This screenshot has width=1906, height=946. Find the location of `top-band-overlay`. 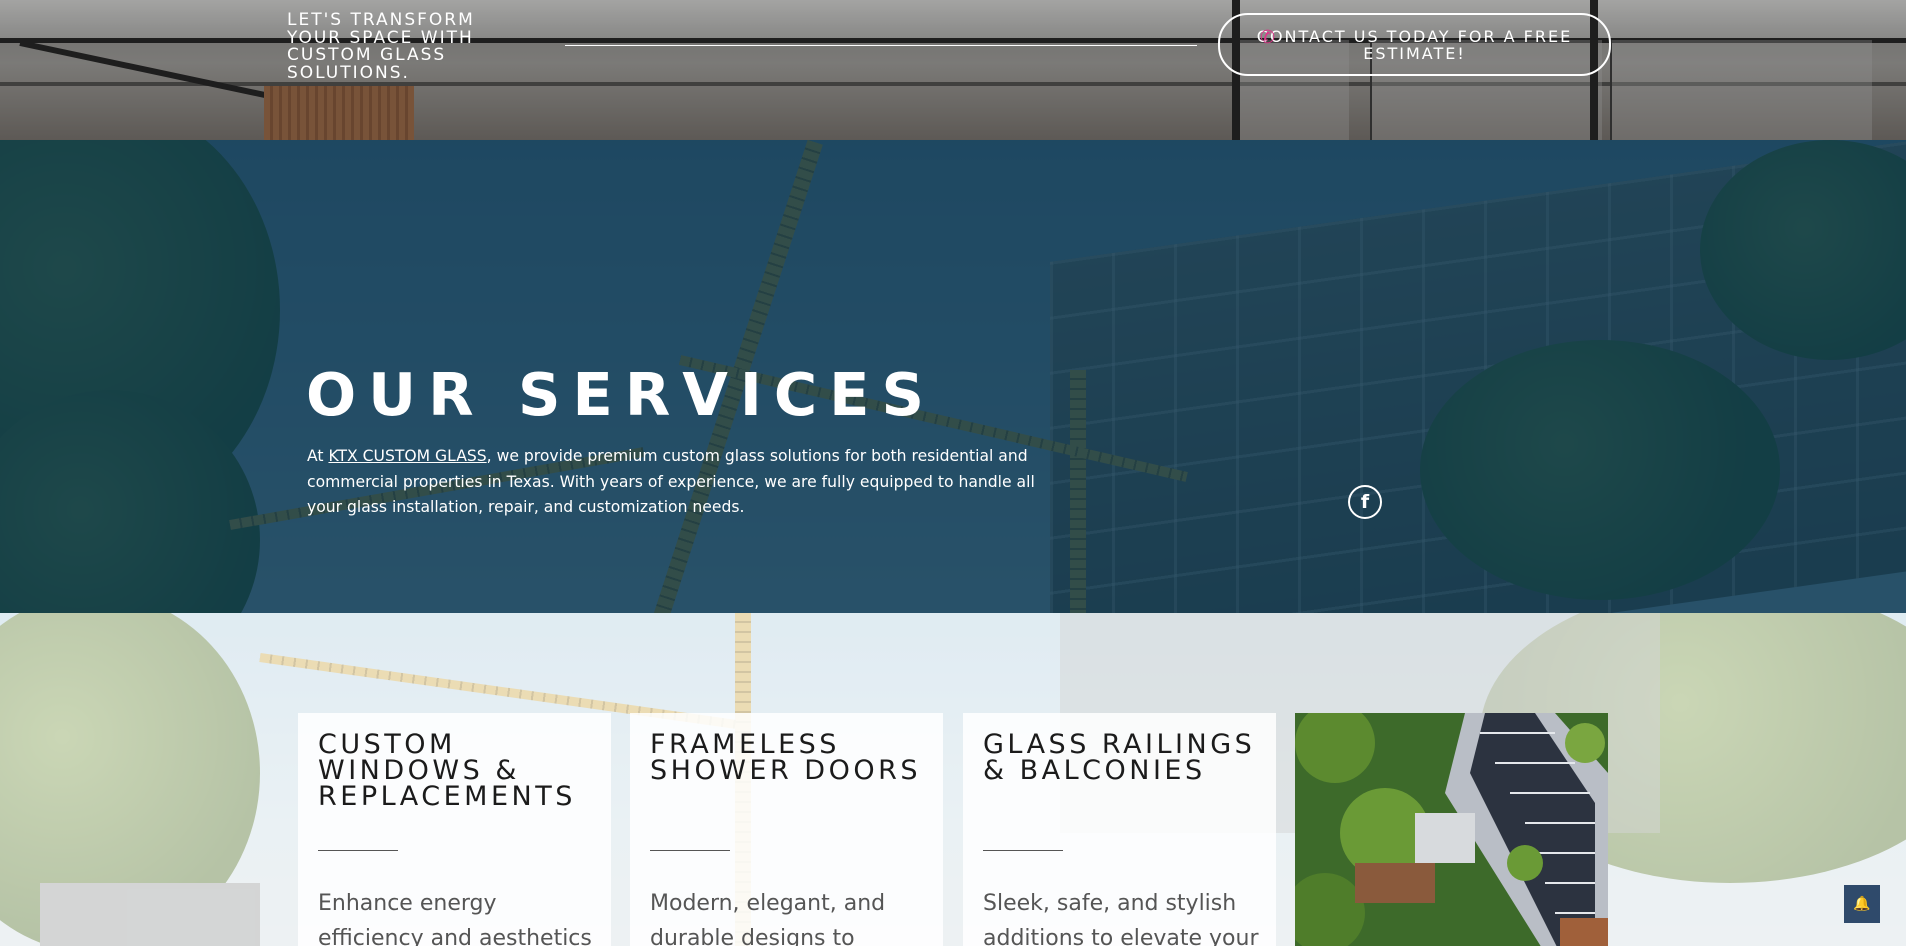

top-band-overlay is located at coordinates (953, 70).